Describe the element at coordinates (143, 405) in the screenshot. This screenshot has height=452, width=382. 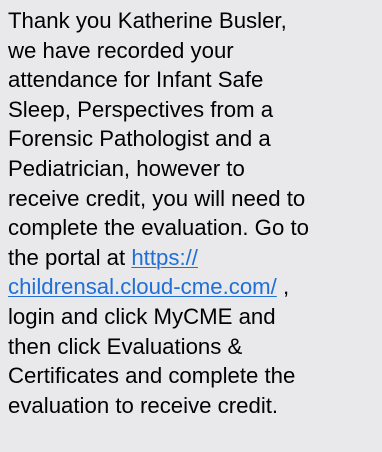
I see `message-line: evaluation to receive credit.` at that location.